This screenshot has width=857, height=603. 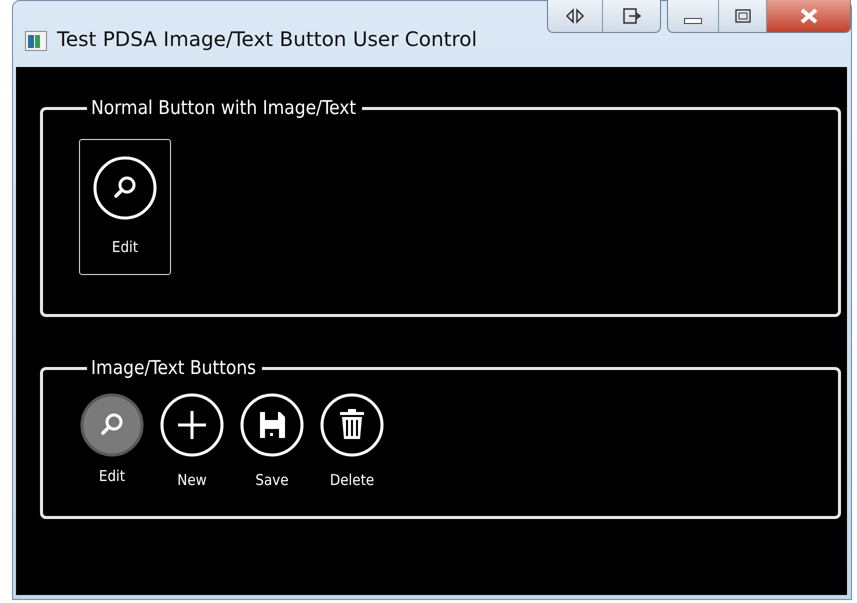 What do you see at coordinates (192, 438) in the screenshot?
I see `new-button: New` at bounding box center [192, 438].